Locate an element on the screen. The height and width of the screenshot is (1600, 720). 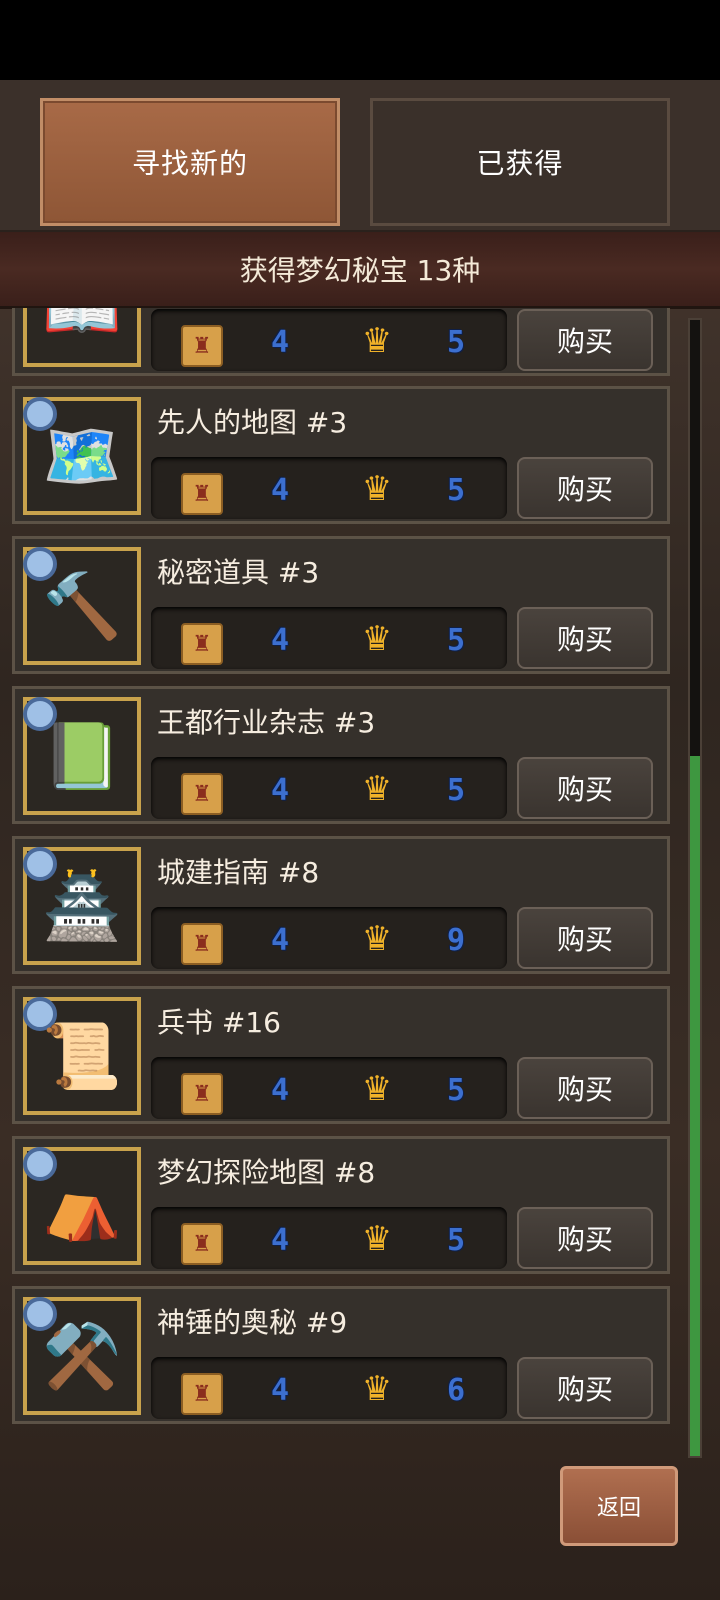
magazine-icon: 📗 is located at coordinates (82, 756).